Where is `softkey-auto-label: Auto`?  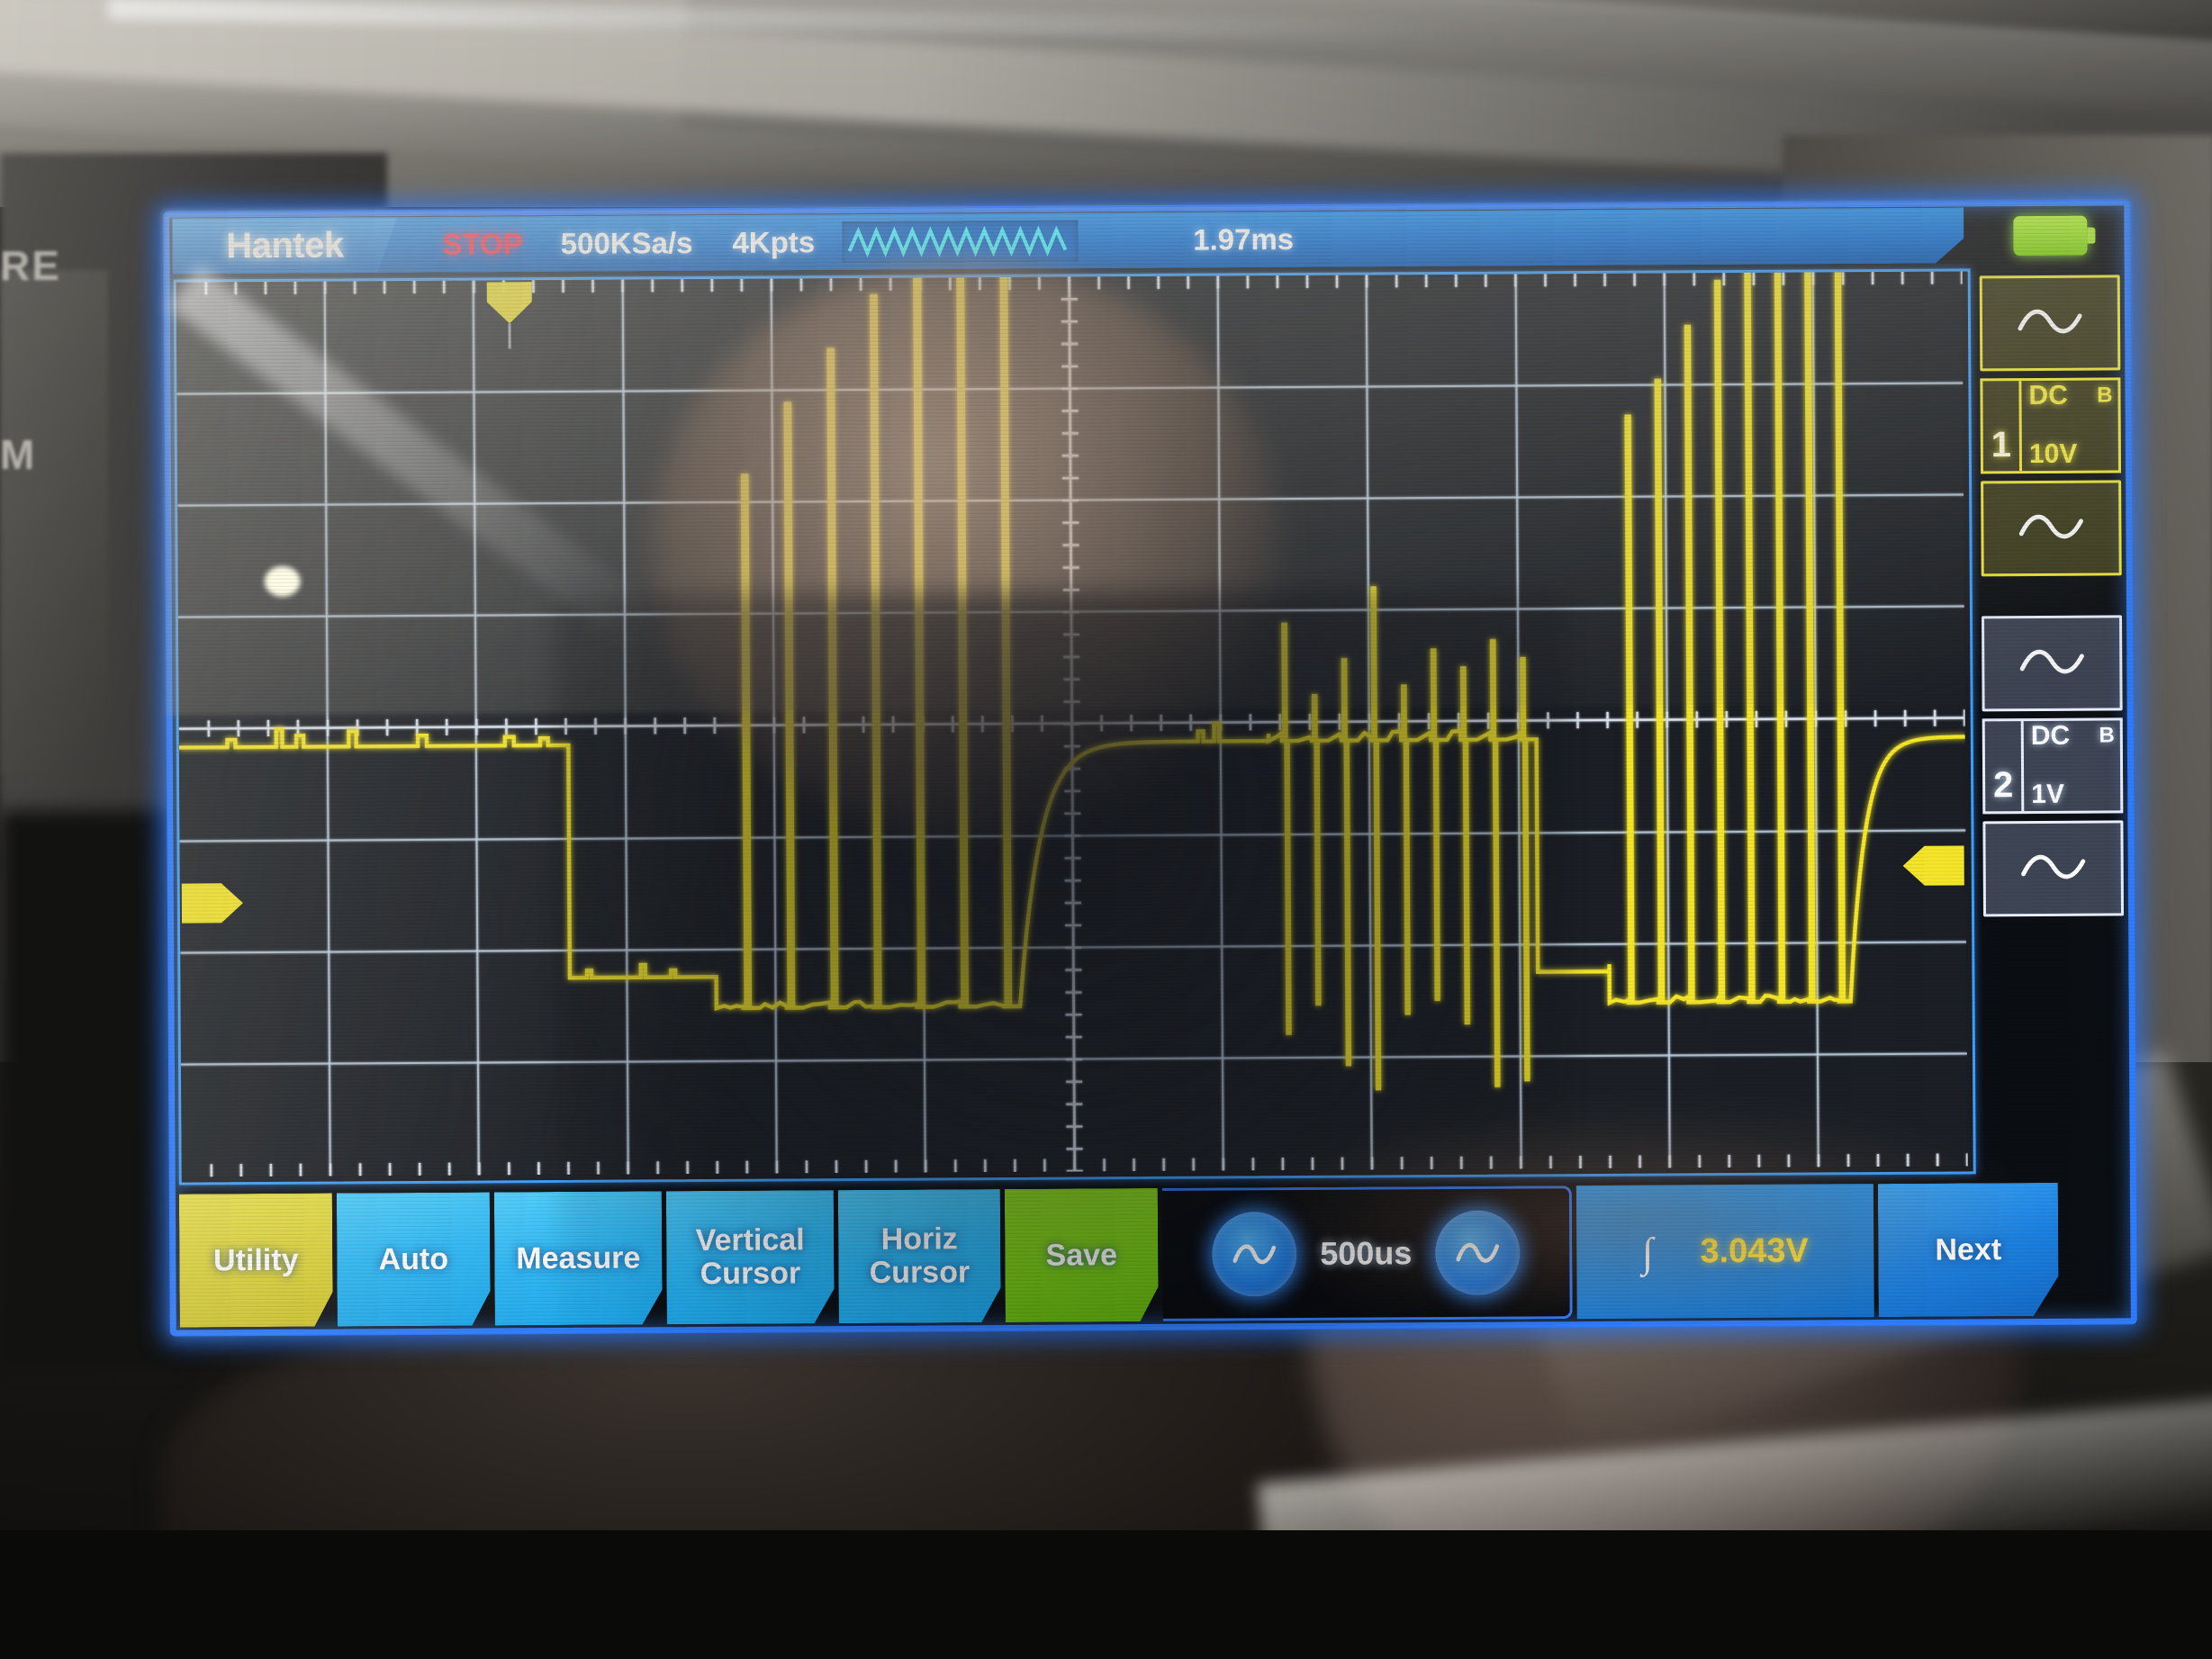 softkey-auto-label: Auto is located at coordinates (413, 1258).